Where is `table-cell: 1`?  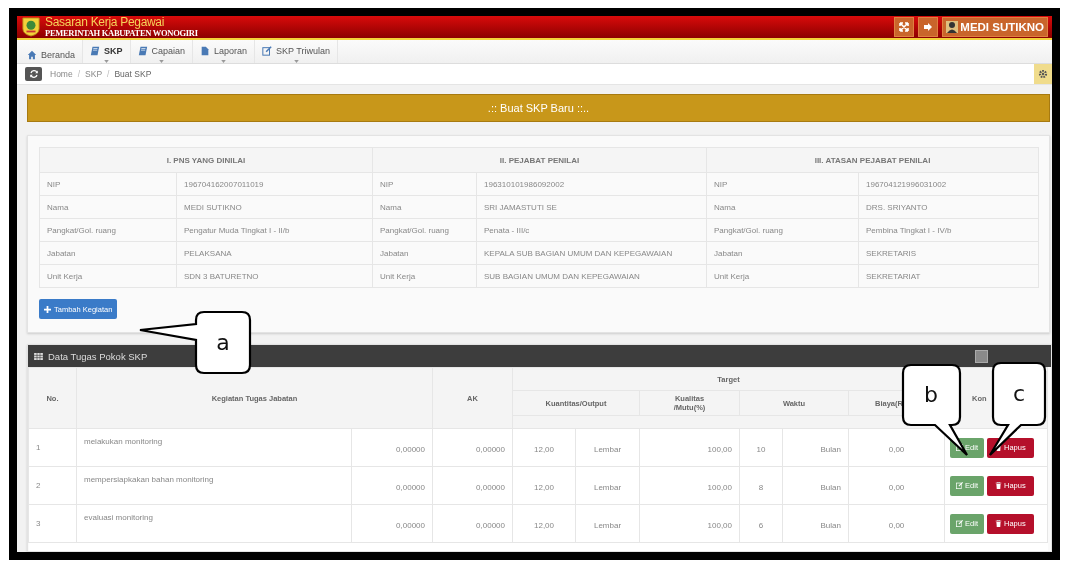
table-cell: 1 is located at coordinates (52, 447).